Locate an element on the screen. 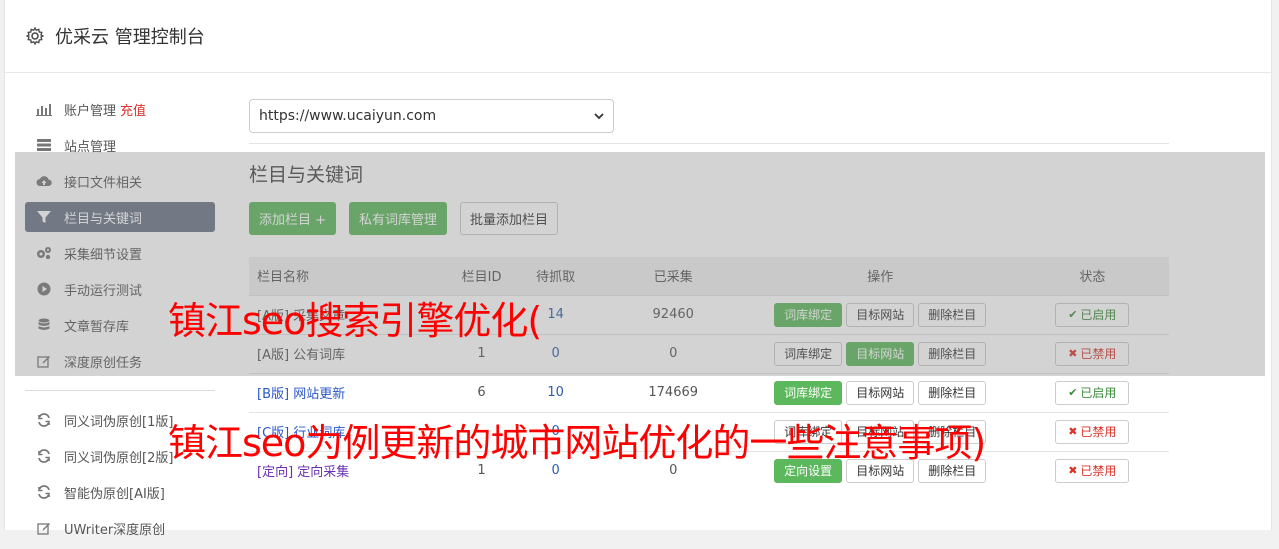 The width and height of the screenshot is (1279, 549). app-title: 优采云 管理控制台 is located at coordinates (130, 37).